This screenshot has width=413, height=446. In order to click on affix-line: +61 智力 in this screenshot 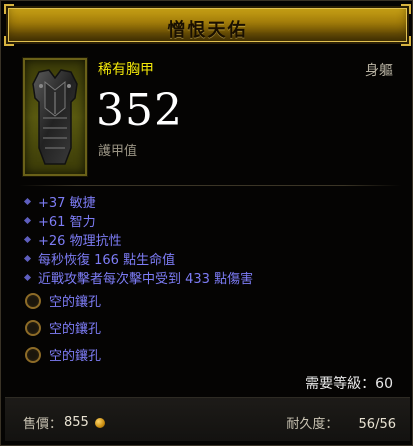, I will do `click(59, 220)`.